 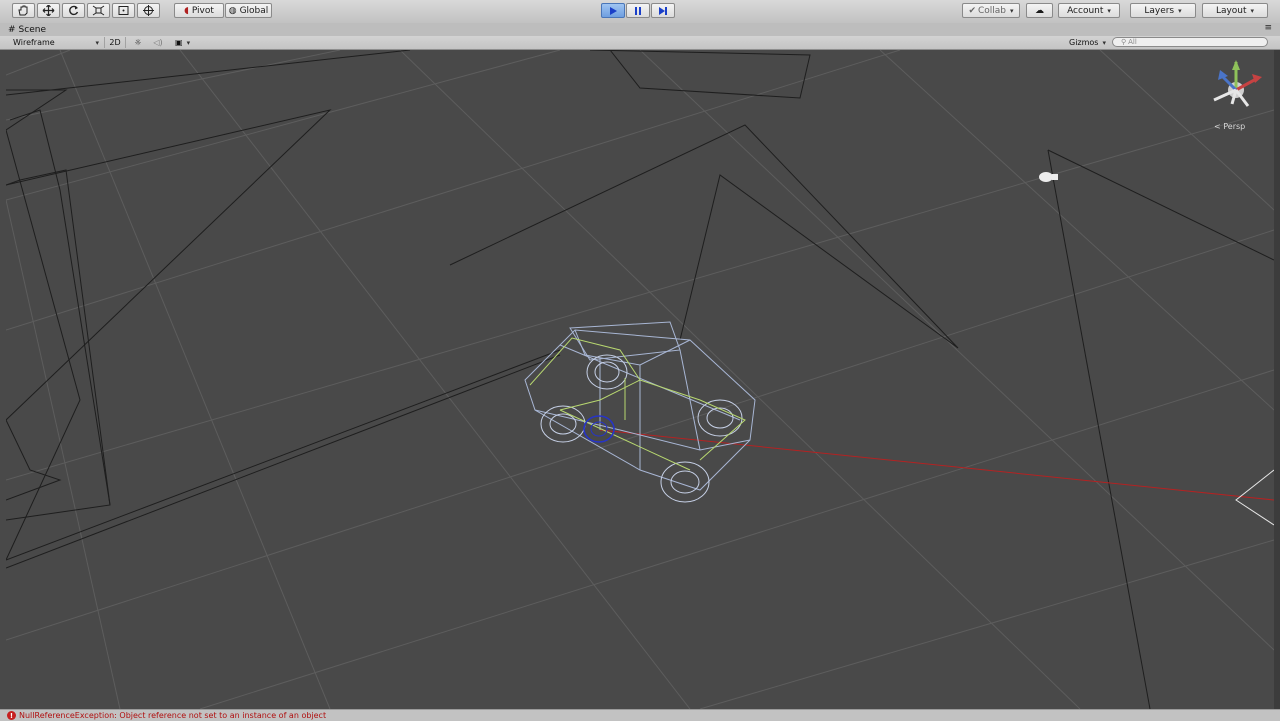 I want to click on search-placeholder: All, so click(x=1132, y=42).